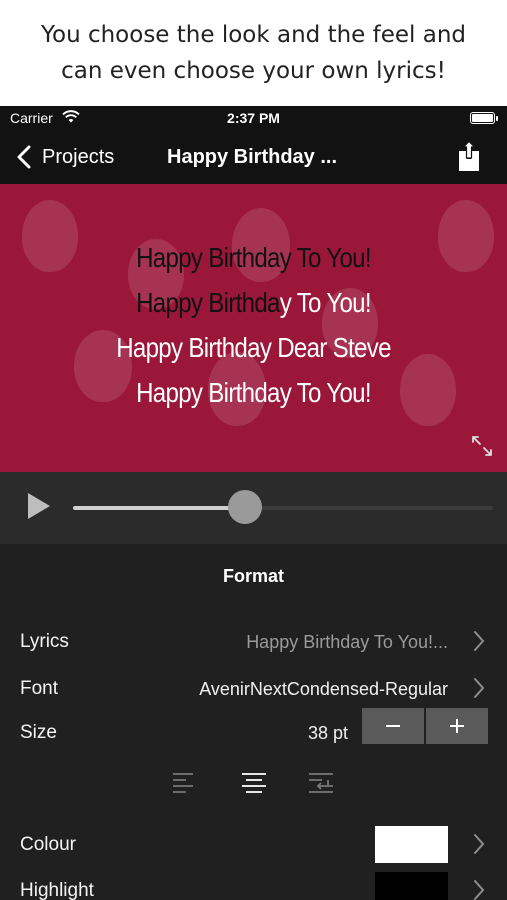 The width and height of the screenshot is (507, 900). I want to click on chevron-left-icon, so click(24, 157).